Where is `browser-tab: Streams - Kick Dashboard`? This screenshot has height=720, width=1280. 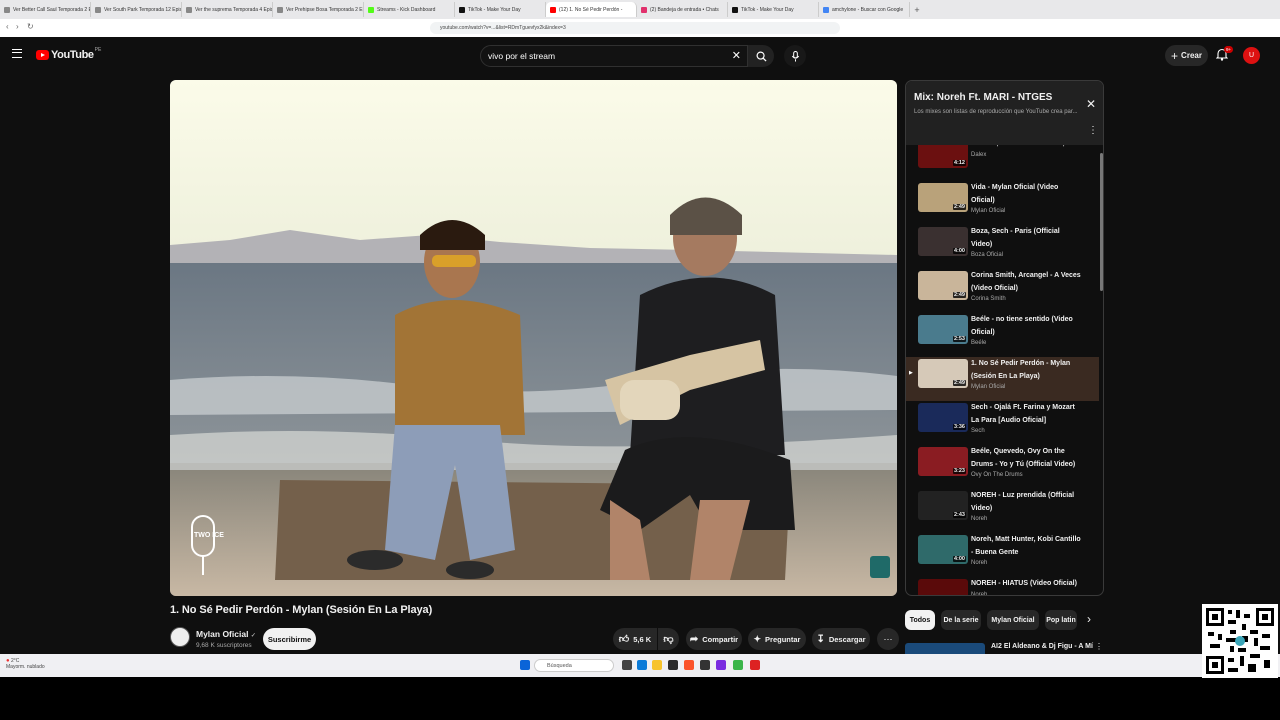 browser-tab: Streams - Kick Dashboard is located at coordinates (409, 9).